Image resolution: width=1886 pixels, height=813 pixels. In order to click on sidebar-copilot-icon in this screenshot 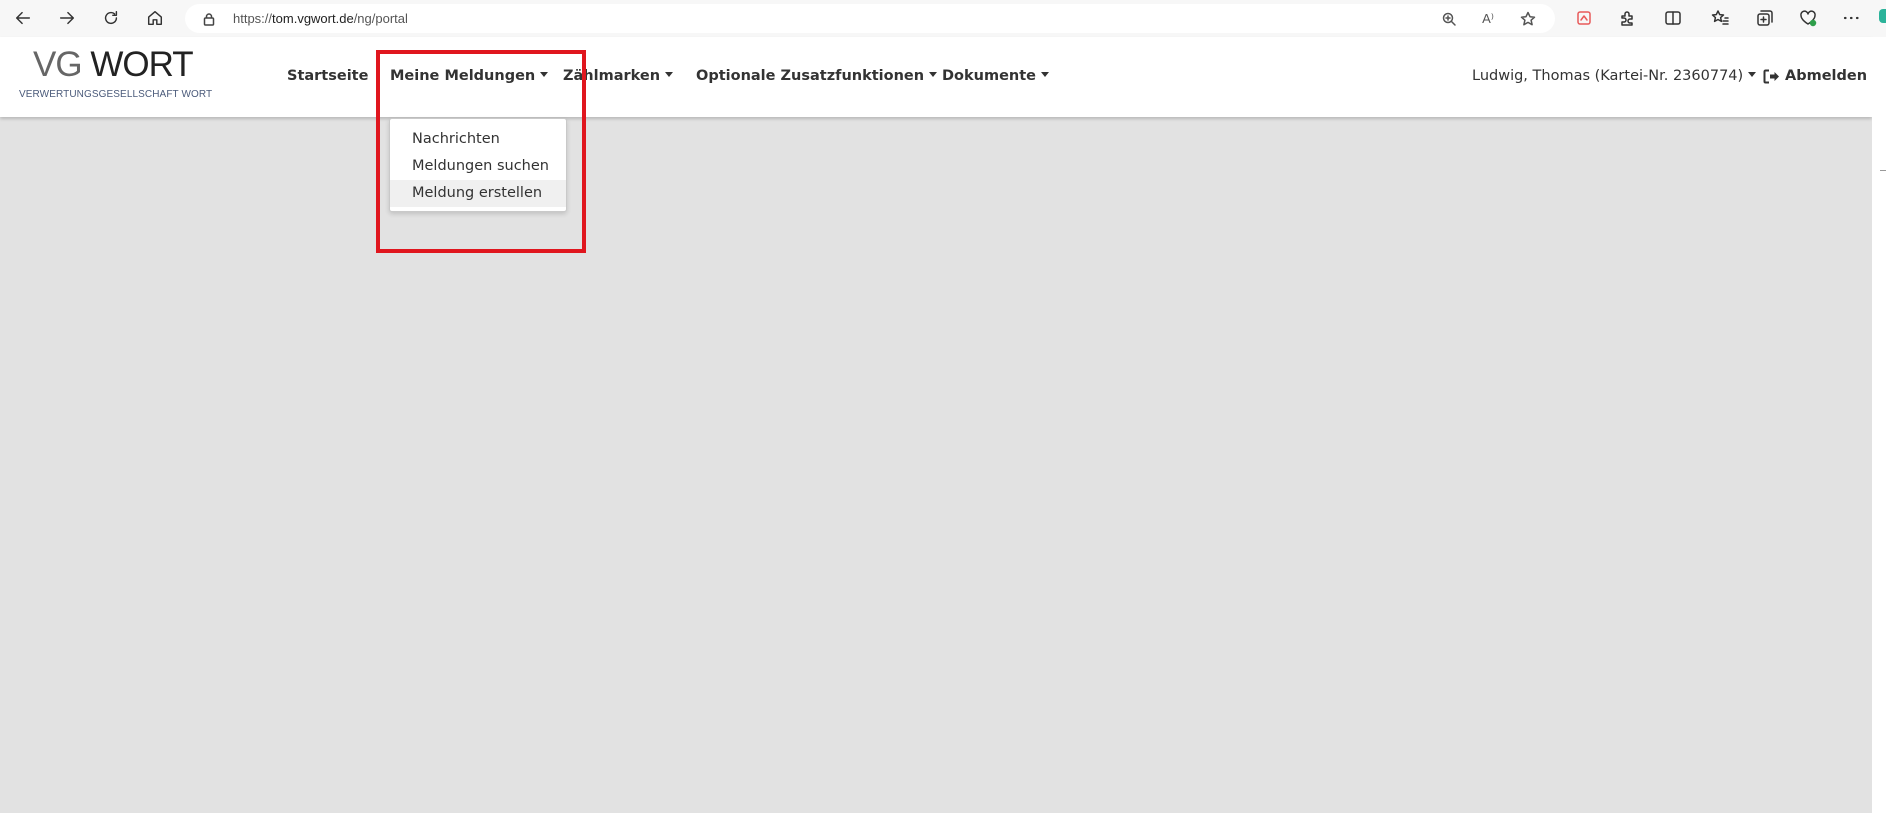, I will do `click(1882, 16)`.